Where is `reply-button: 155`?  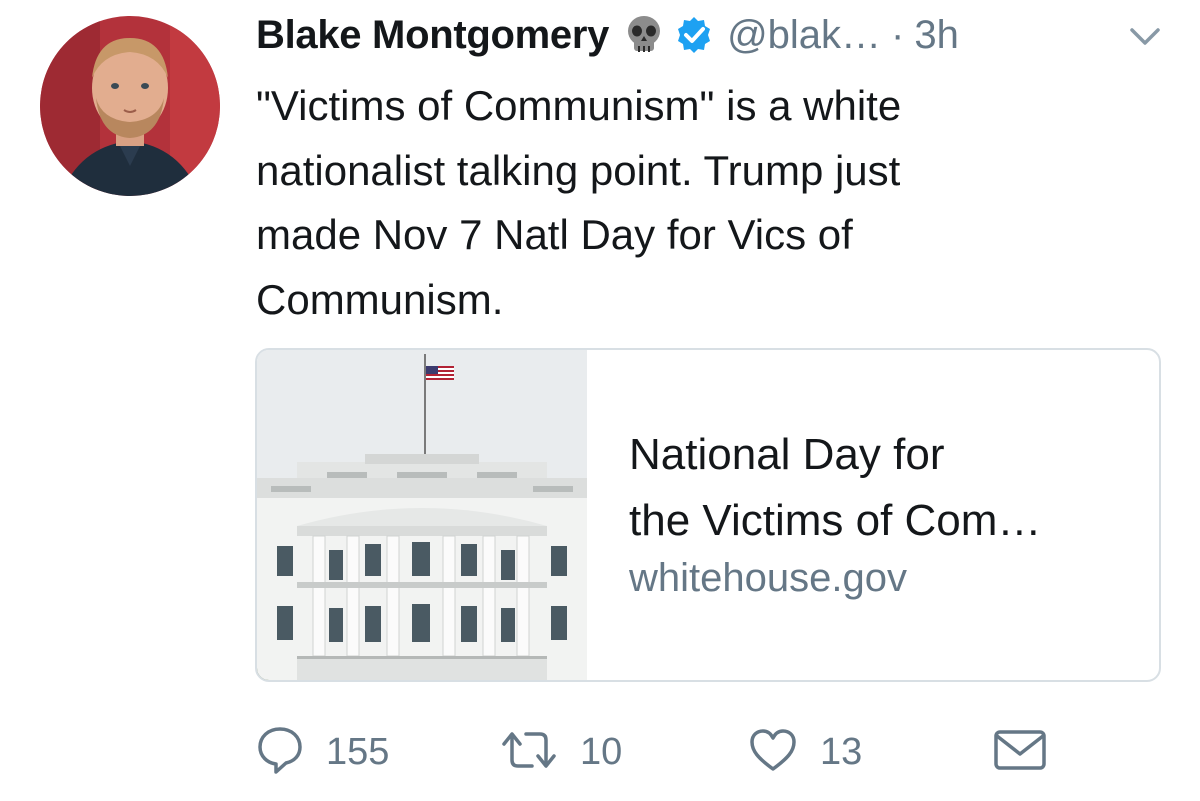 reply-button: 155 is located at coordinates (322, 752).